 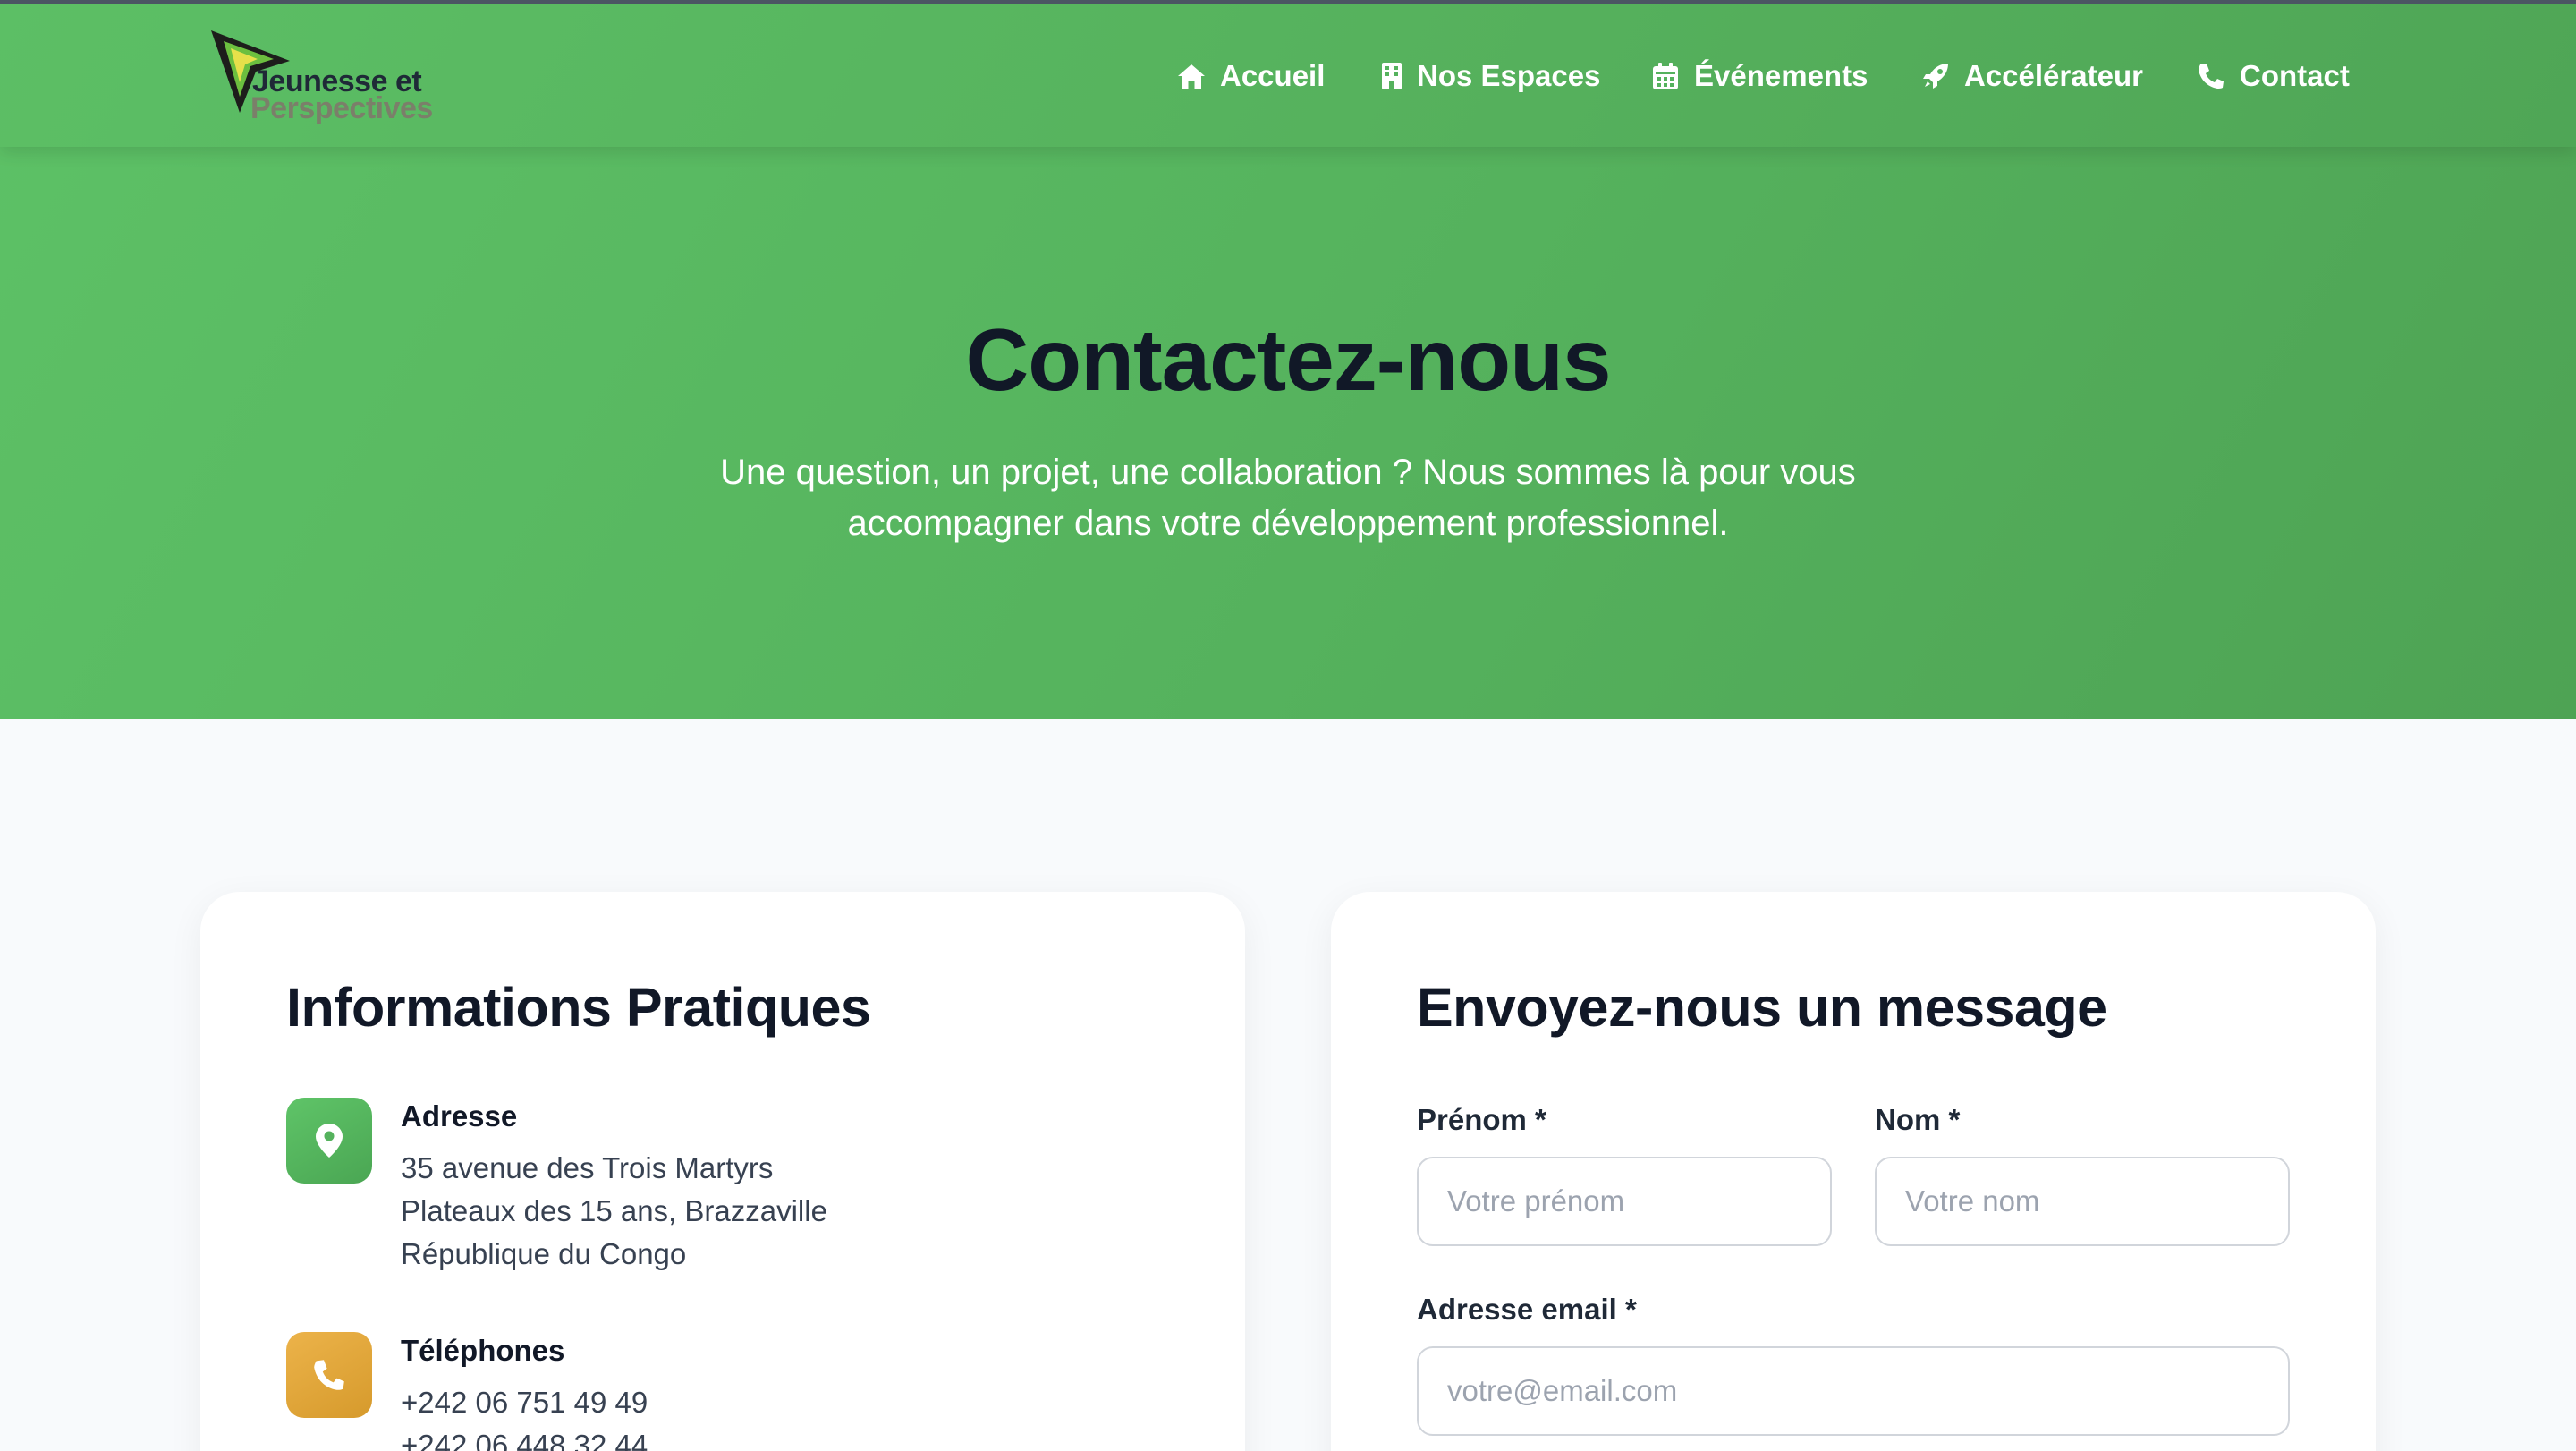 I want to click on brand-name-line-2: Perspectives, so click(x=341, y=108).